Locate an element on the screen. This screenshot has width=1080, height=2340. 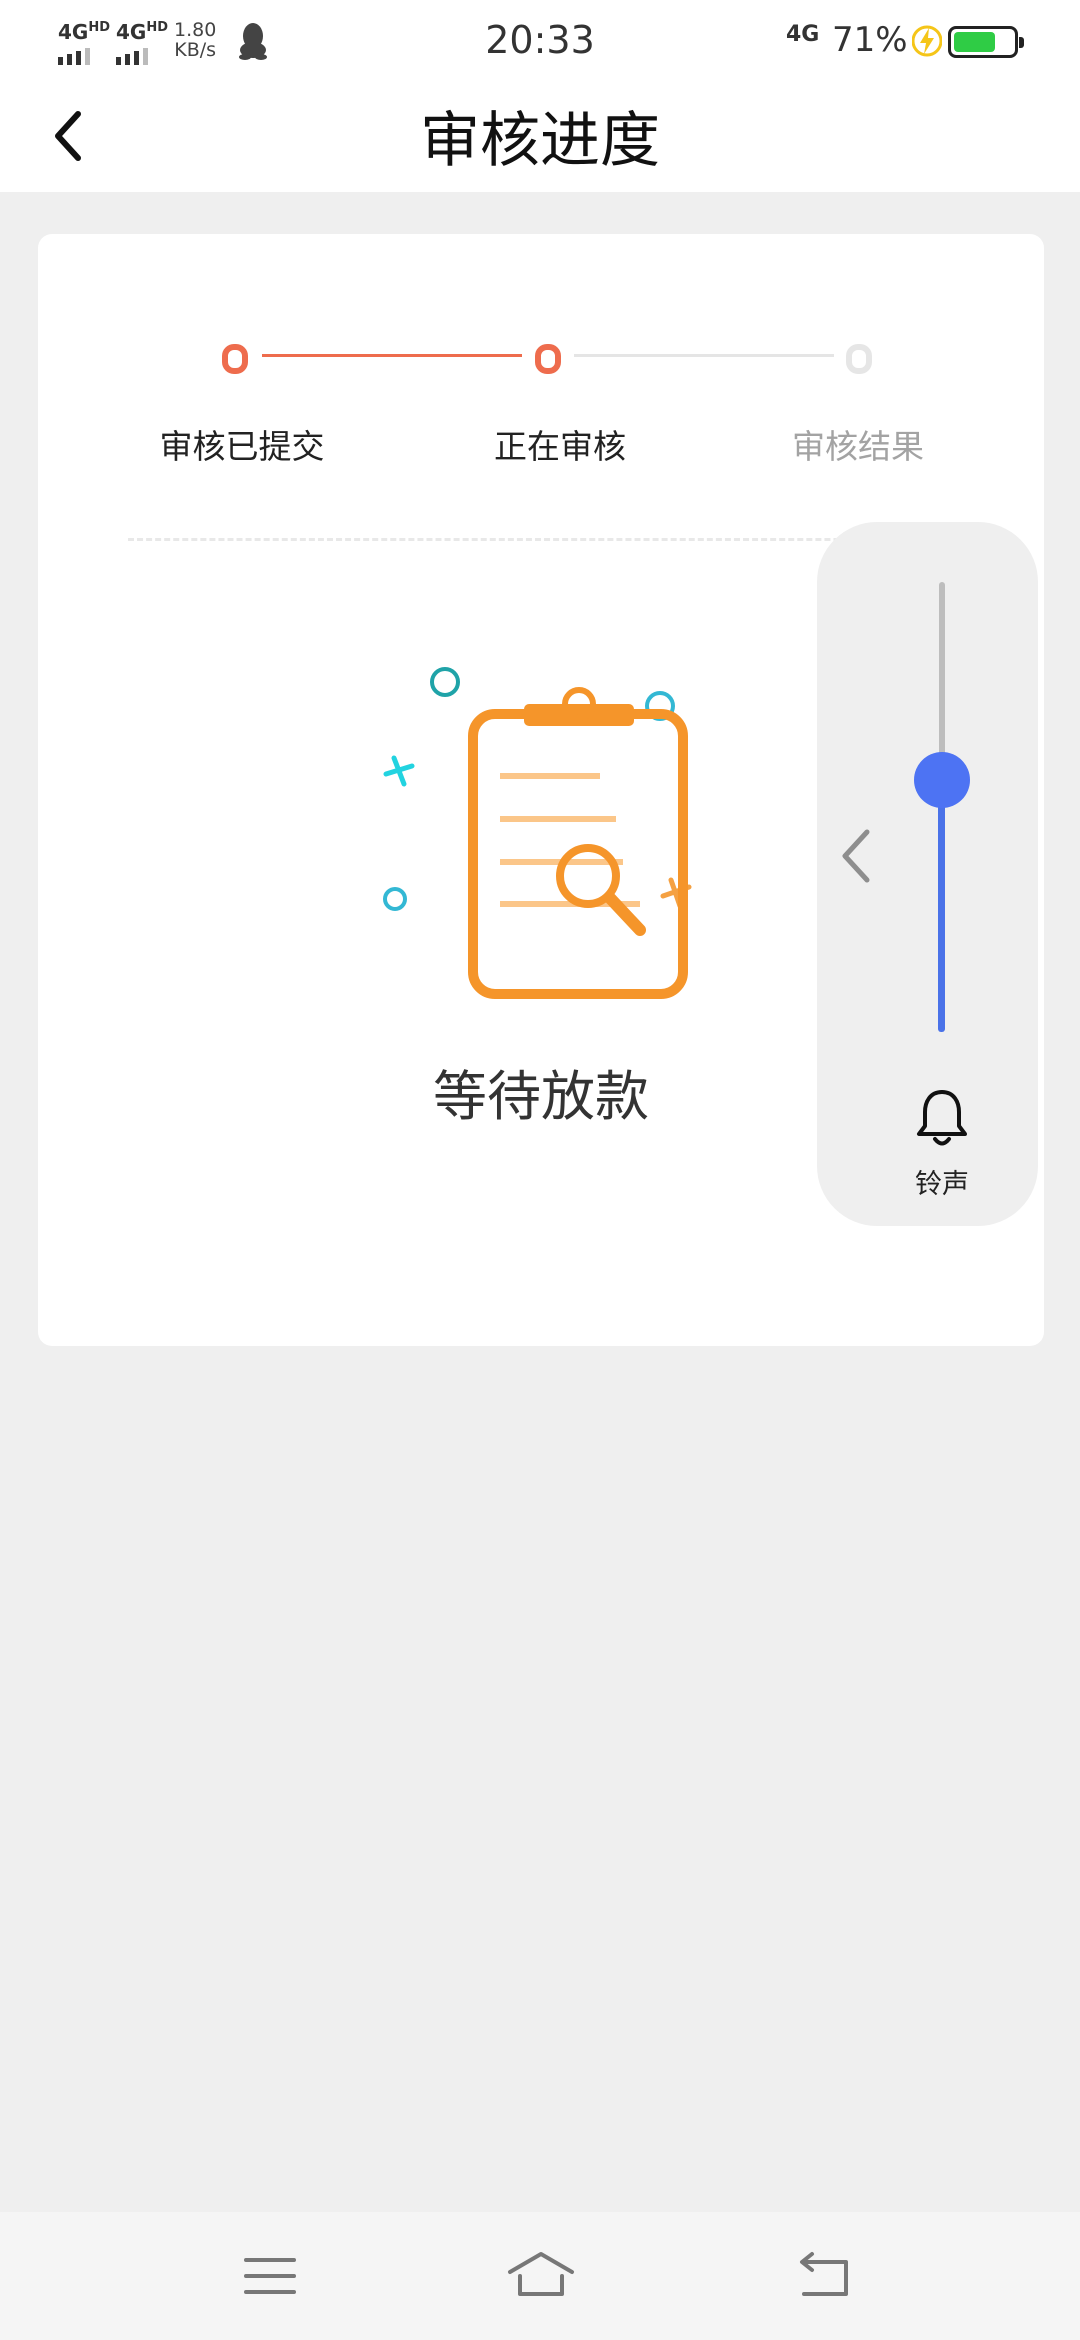
bell-icon is located at coordinates (942, 1118).